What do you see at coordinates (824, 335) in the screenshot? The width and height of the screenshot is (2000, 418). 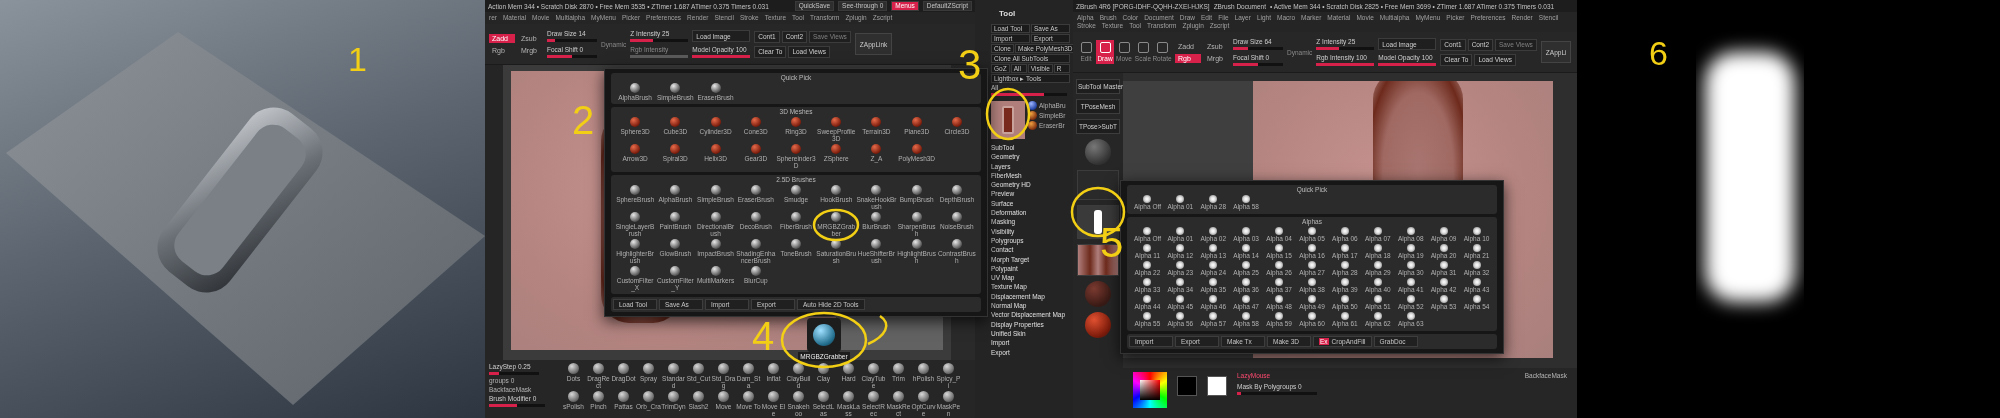 I see `grabber-brush-icon` at bounding box center [824, 335].